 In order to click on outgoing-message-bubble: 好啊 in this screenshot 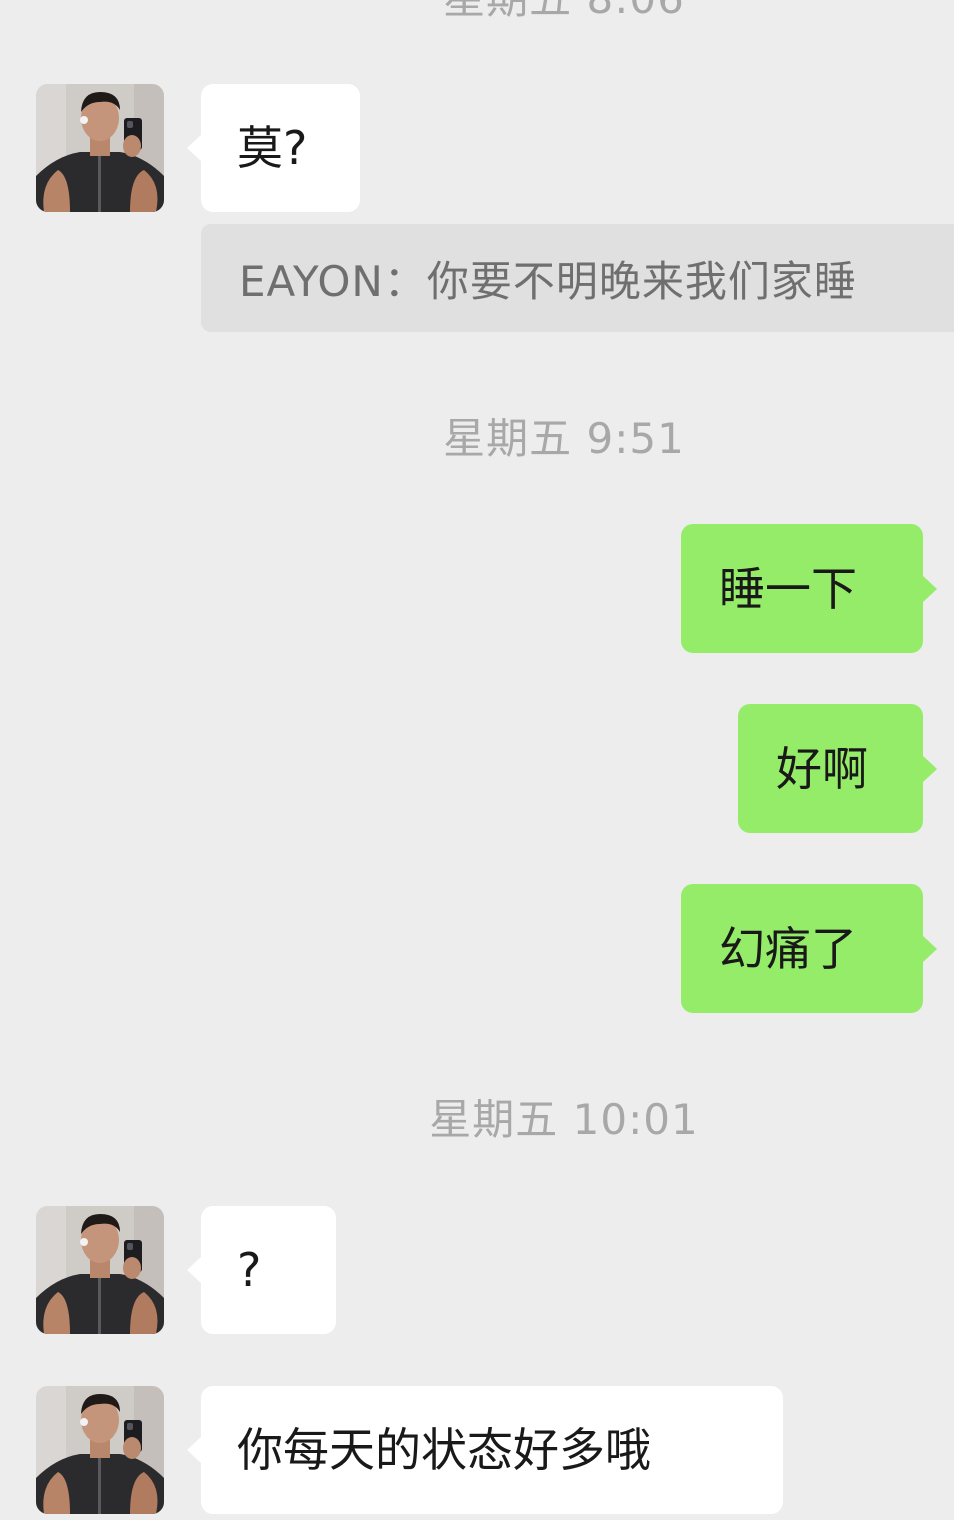, I will do `click(837, 768)`.